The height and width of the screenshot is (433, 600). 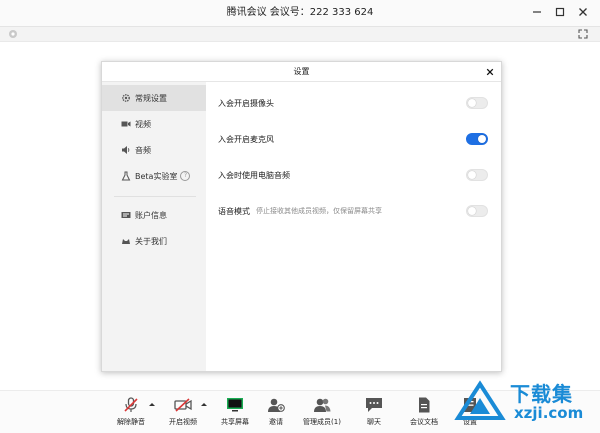 I want to click on setting-label: 语音模式, so click(x=234, y=211).